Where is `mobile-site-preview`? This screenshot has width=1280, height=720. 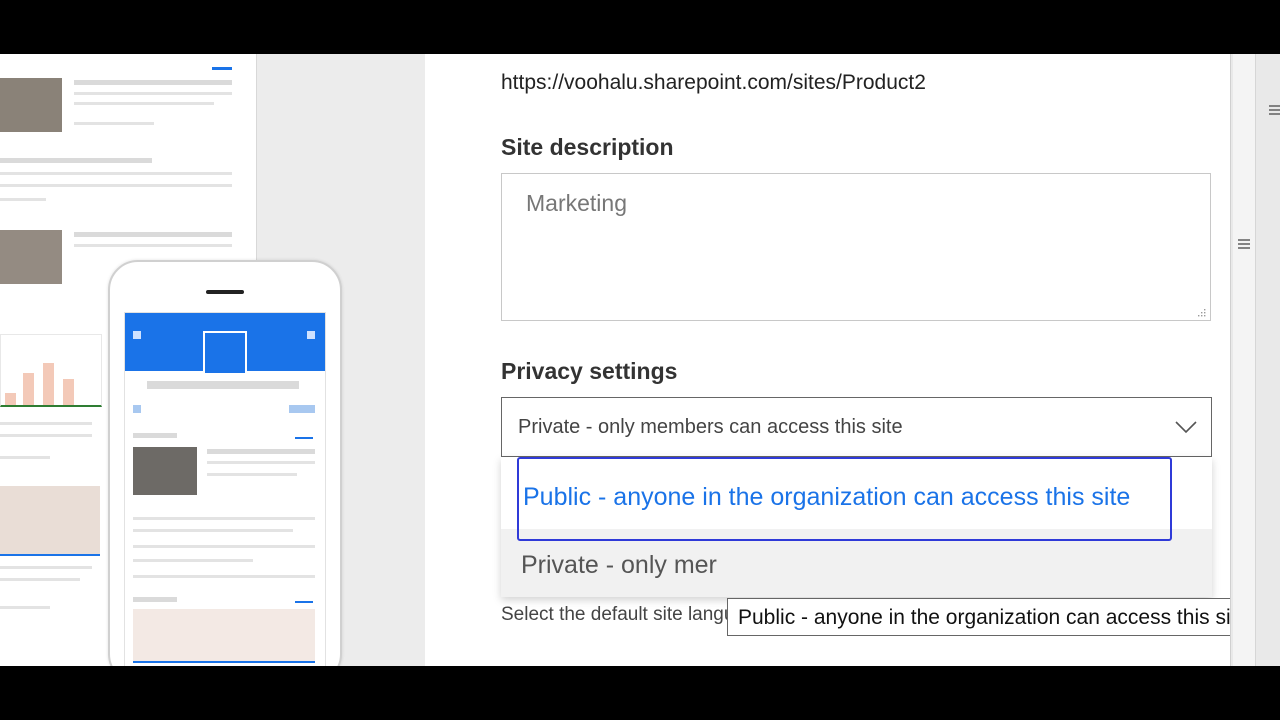 mobile-site-preview is located at coordinates (225, 463).